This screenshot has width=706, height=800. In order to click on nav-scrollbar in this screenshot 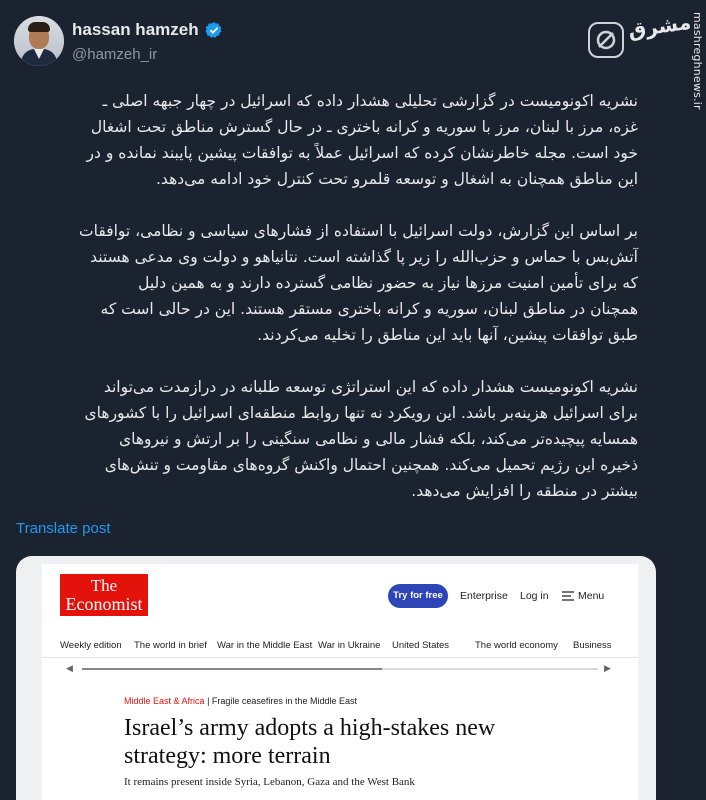, I will do `click(340, 669)`.